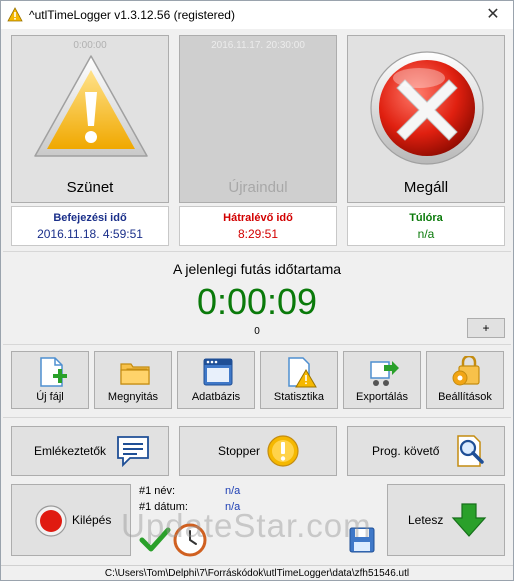  I want to click on remaining-heading: Hátralévő idő, so click(258, 218).